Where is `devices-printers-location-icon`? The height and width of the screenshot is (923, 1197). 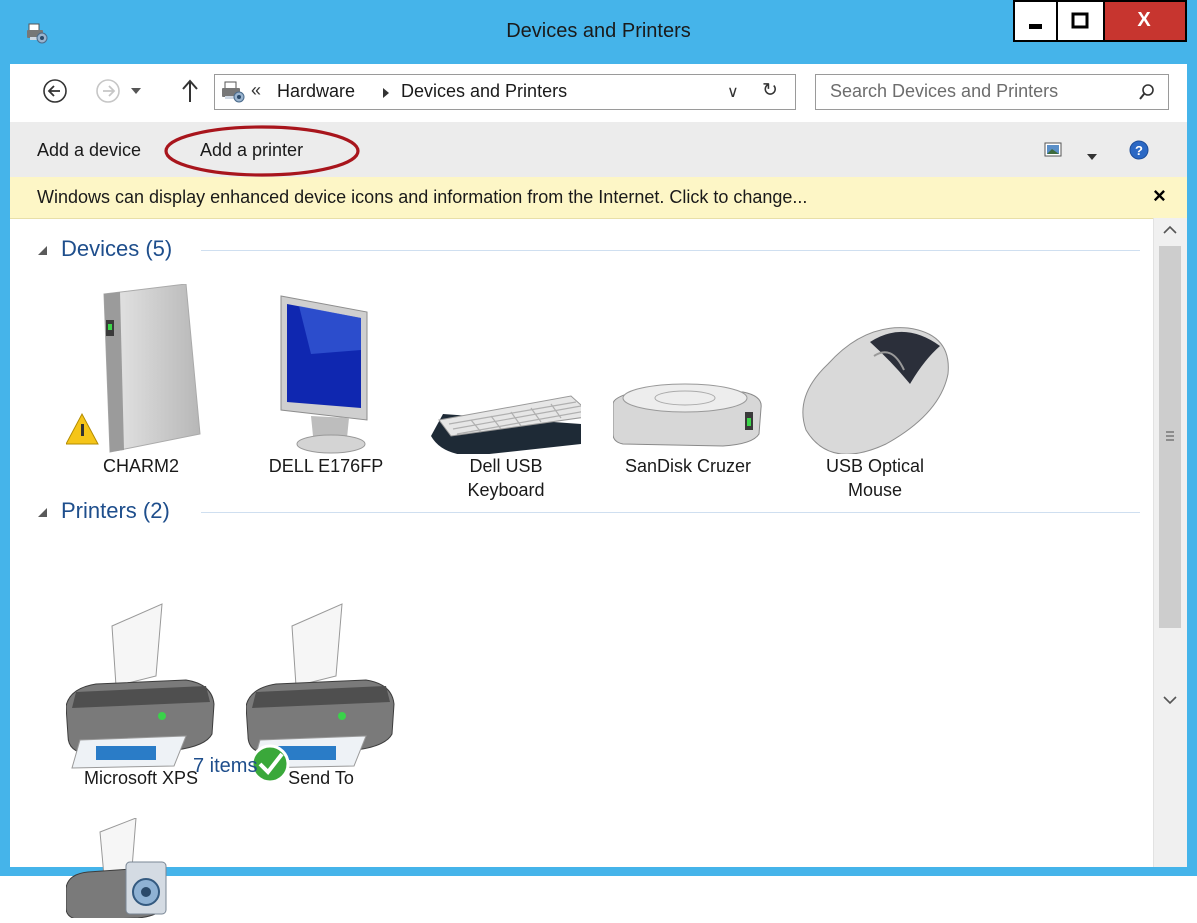
devices-printers-location-icon is located at coordinates (233, 92).